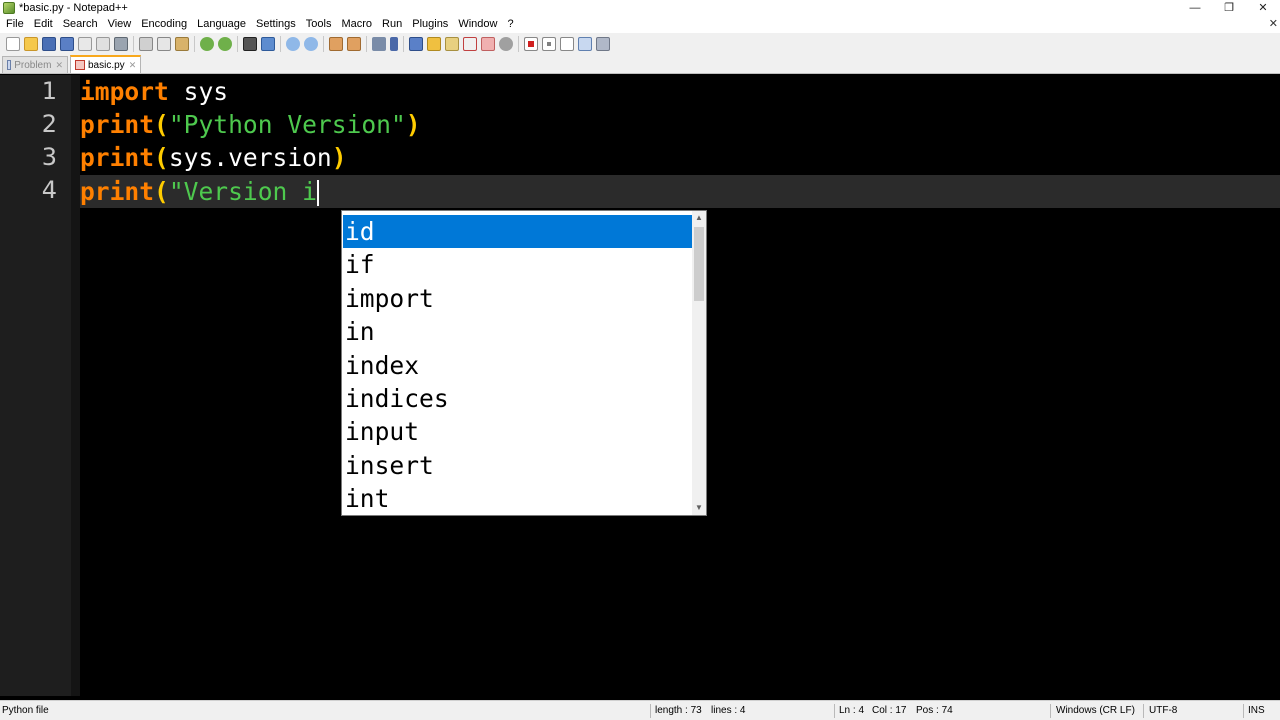 This screenshot has height=720, width=1280. What do you see at coordinates (680, 91) in the screenshot?
I see `code-line-1: import sys` at bounding box center [680, 91].